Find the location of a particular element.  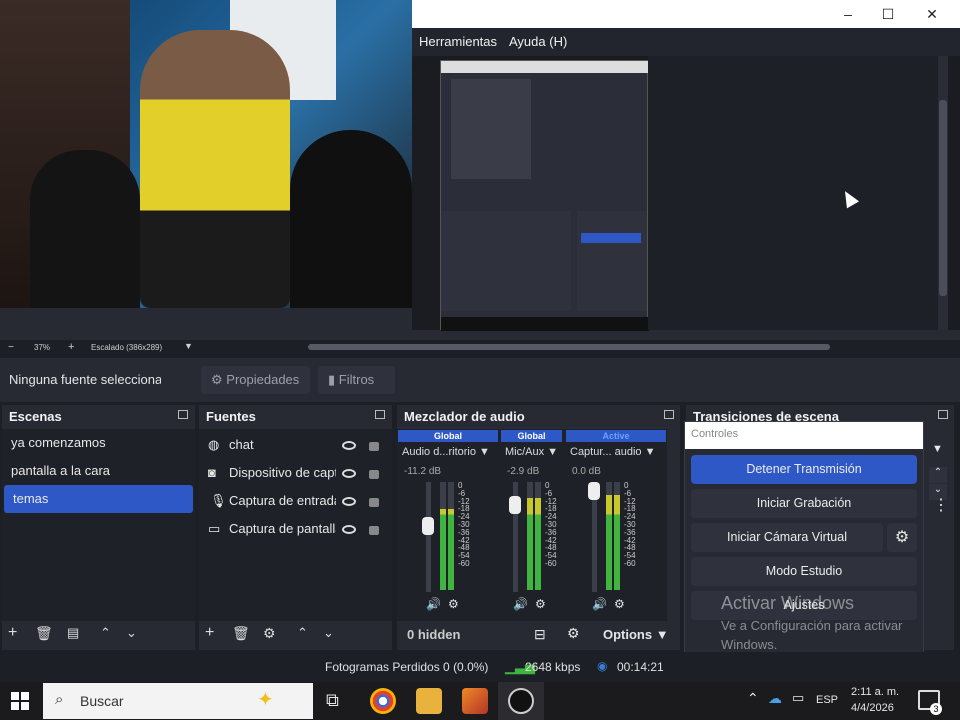

taskbar-search: ⌕ Buscar ✦ is located at coordinates (178, 701).